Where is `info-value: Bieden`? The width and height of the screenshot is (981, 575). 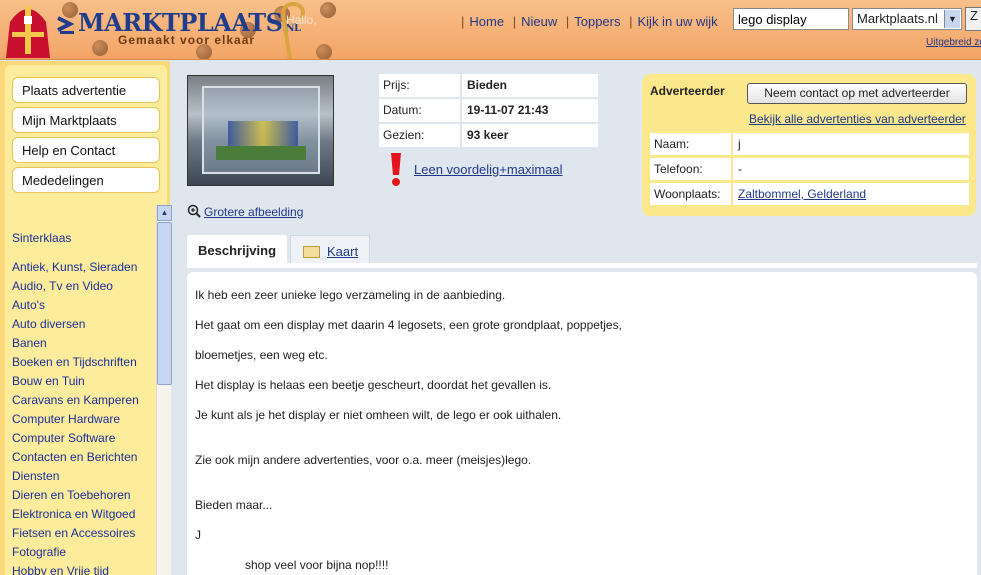 info-value: Bieden is located at coordinates (530, 85).